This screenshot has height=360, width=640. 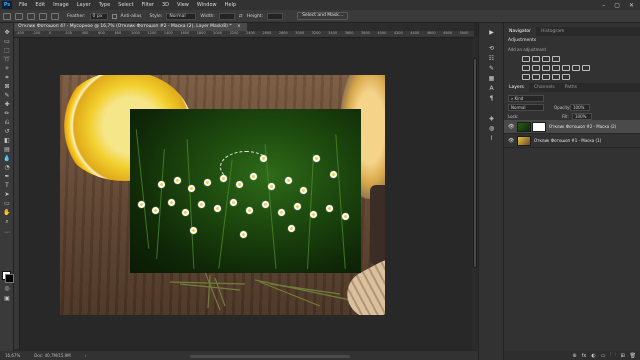 What do you see at coordinates (12, 355) in the screenshot?
I see `zoom-level: 16,67%` at bounding box center [12, 355].